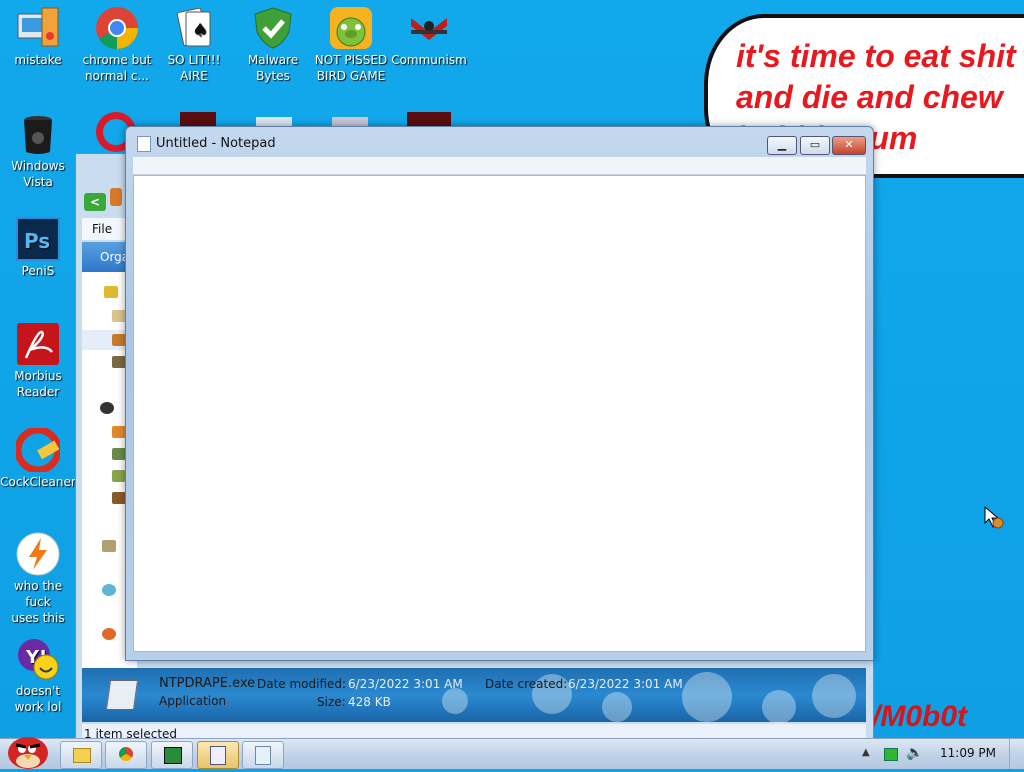 The height and width of the screenshot is (772, 1024). Describe the element at coordinates (866, 752) in the screenshot. I see `show-hidden-icons-icon: ▲` at that location.